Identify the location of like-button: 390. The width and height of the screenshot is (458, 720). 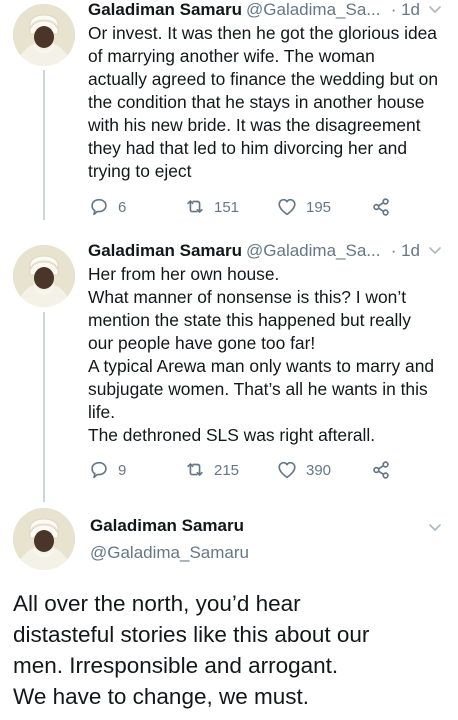
(303, 470).